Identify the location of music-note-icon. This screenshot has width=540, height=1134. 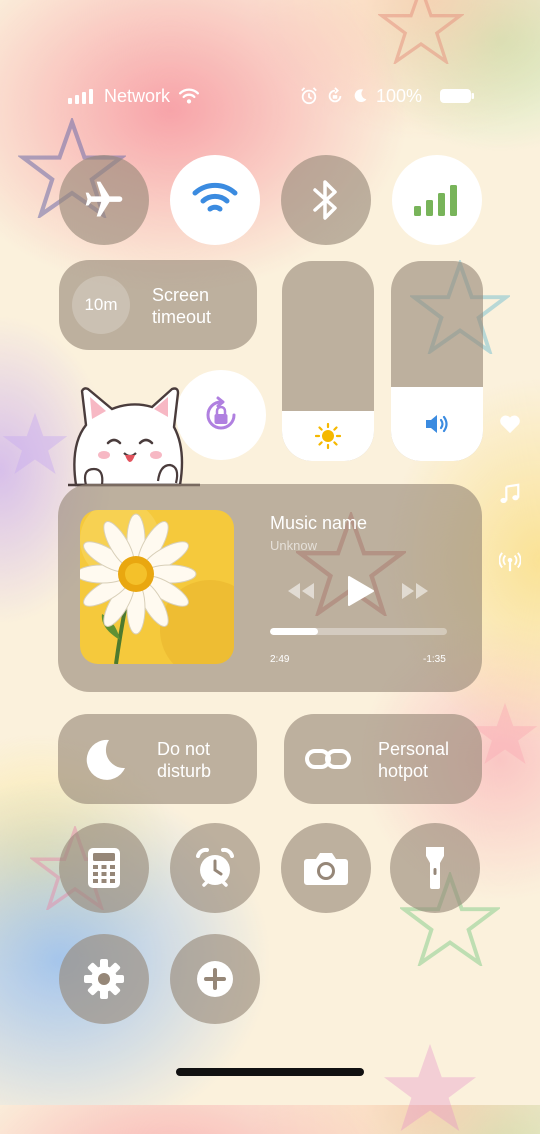
(510, 493).